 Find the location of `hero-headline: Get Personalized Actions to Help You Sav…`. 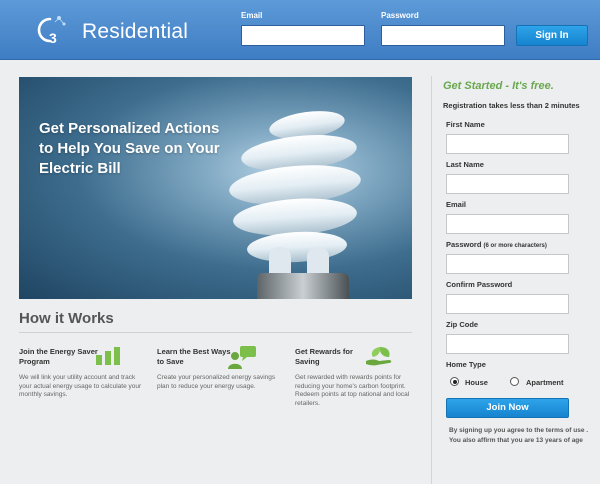

hero-headline: Get Personalized Actions to Help You Sav… is located at coordinates (129, 148).